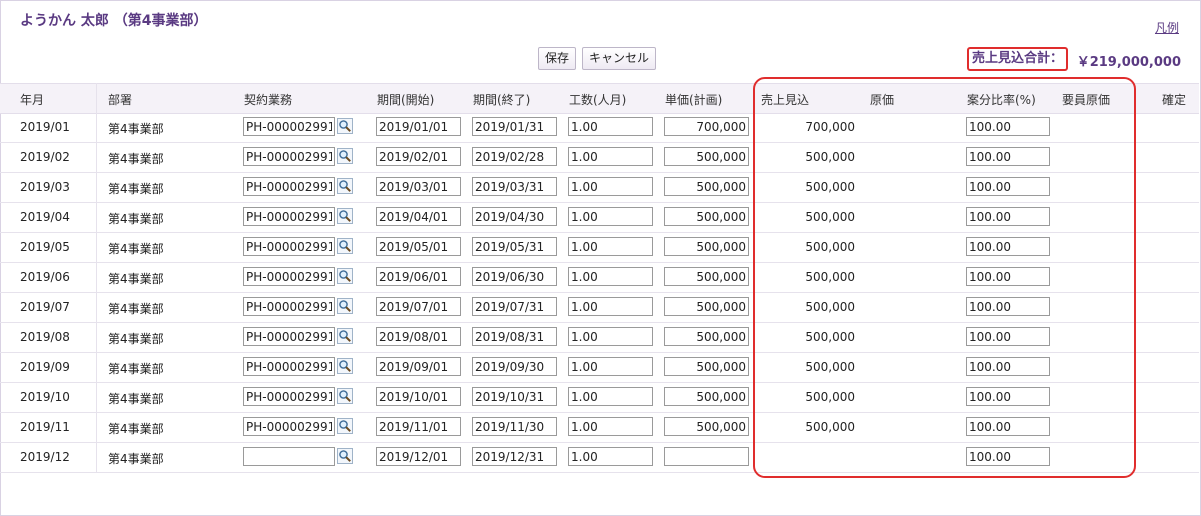 This screenshot has width=1201, height=516. I want to click on save-button: 保存, so click(557, 58).